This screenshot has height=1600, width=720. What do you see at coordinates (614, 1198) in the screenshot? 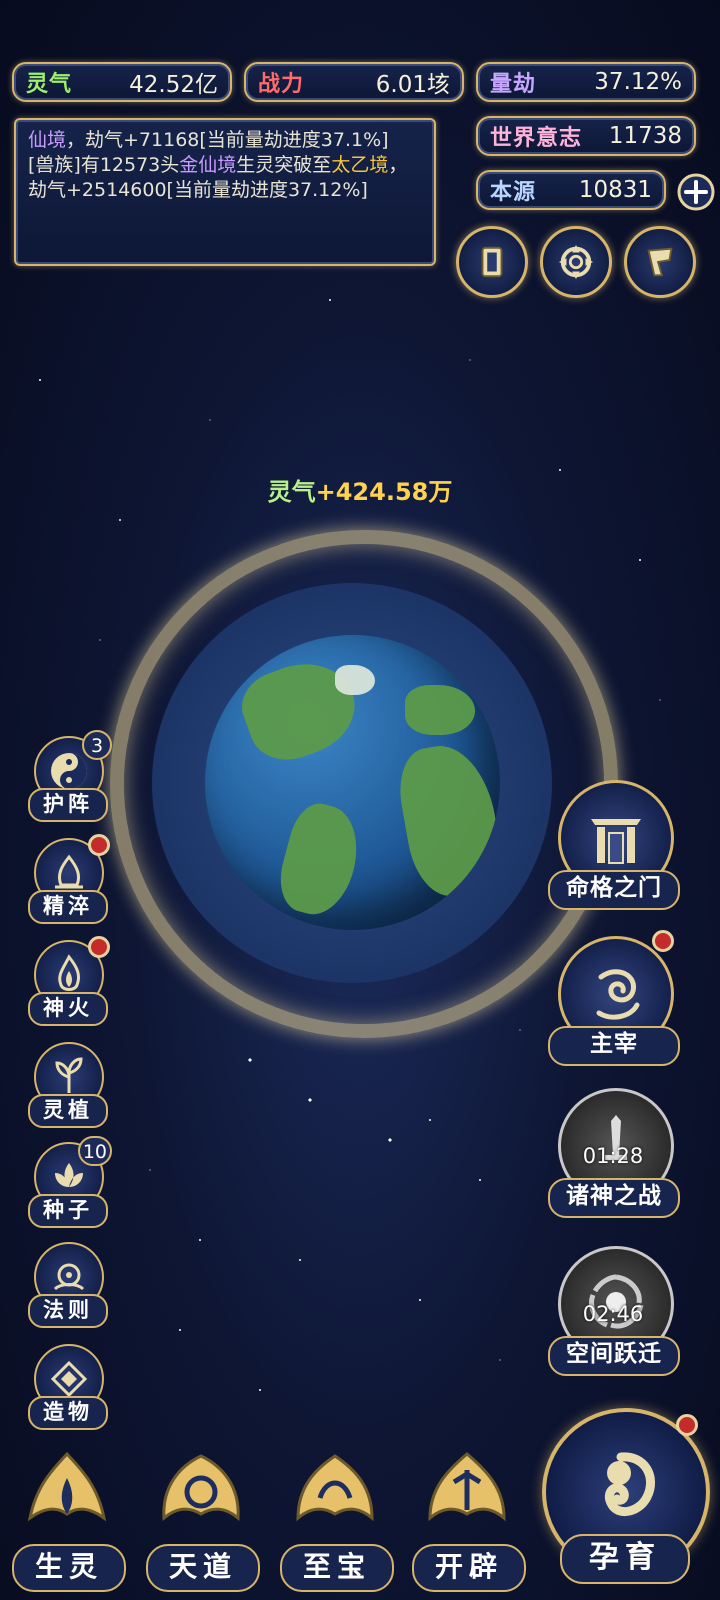
I see `right-btn-label: 诸神之战` at bounding box center [614, 1198].